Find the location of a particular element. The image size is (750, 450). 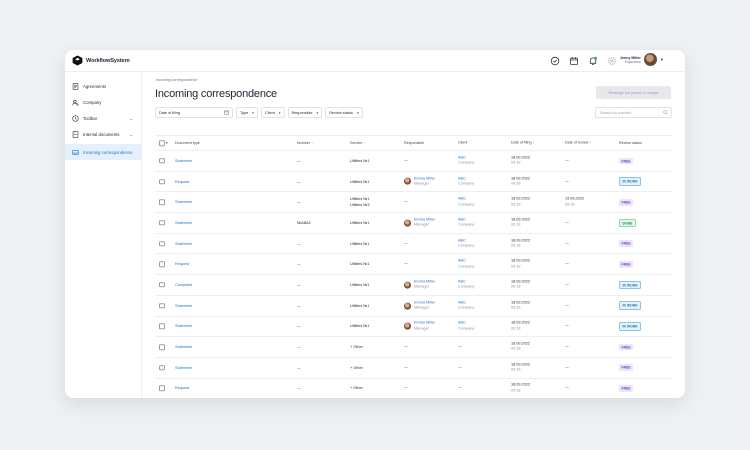

breadcrumb: Incoming correspondence is located at coordinates (176, 80).